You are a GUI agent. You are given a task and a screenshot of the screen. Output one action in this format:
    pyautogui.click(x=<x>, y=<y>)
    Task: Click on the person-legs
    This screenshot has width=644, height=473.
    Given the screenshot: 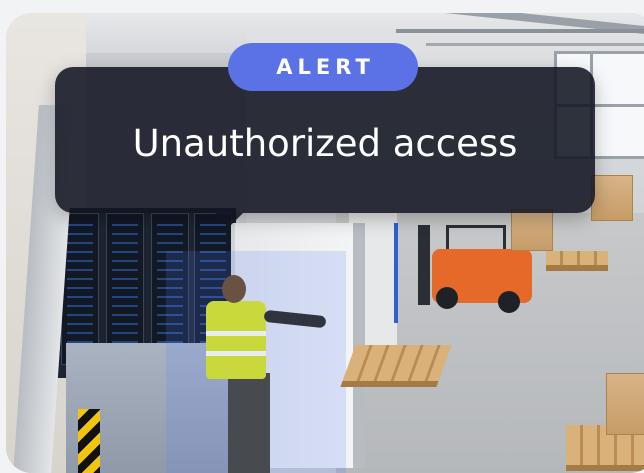 What is the action you would take?
    pyautogui.click(x=249, y=423)
    